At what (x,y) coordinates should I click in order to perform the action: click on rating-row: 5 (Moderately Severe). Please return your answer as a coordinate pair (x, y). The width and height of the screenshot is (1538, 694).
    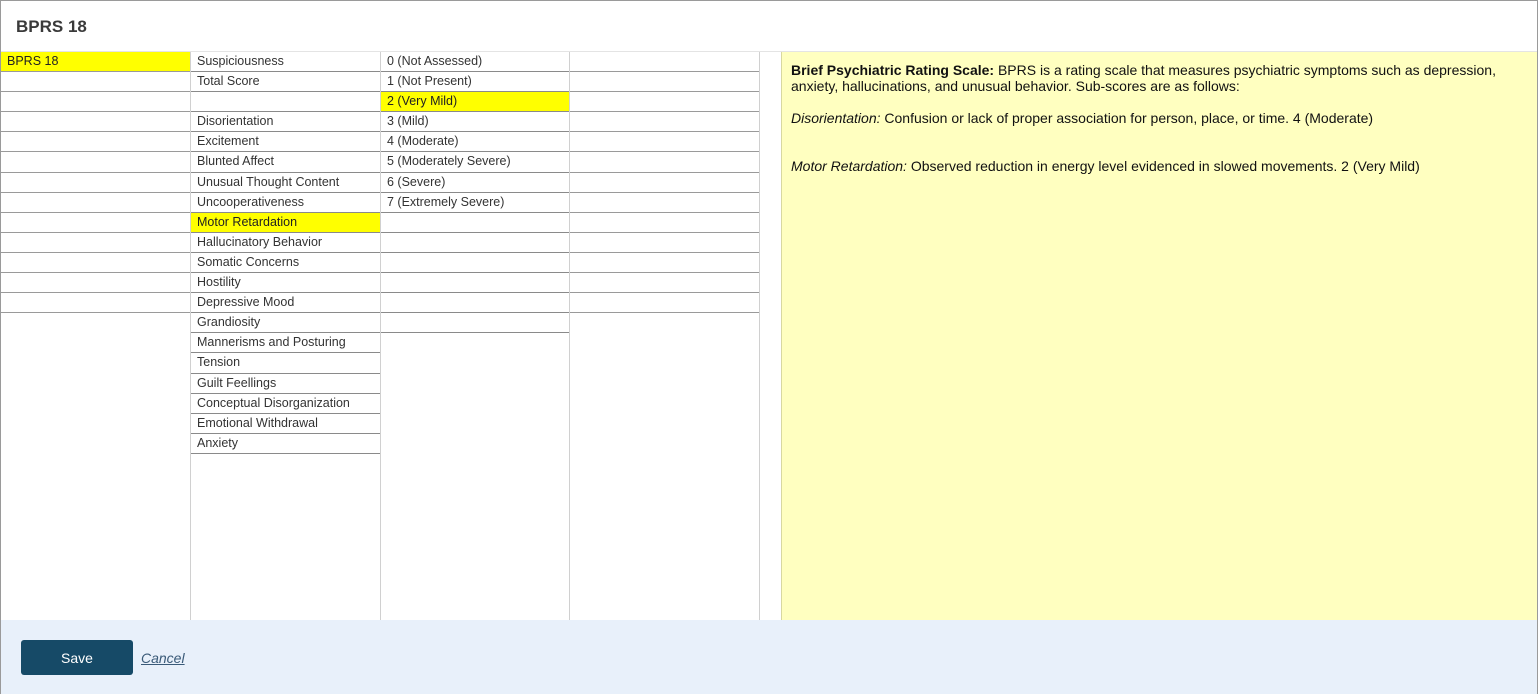
    Looking at the image, I should click on (475, 162).